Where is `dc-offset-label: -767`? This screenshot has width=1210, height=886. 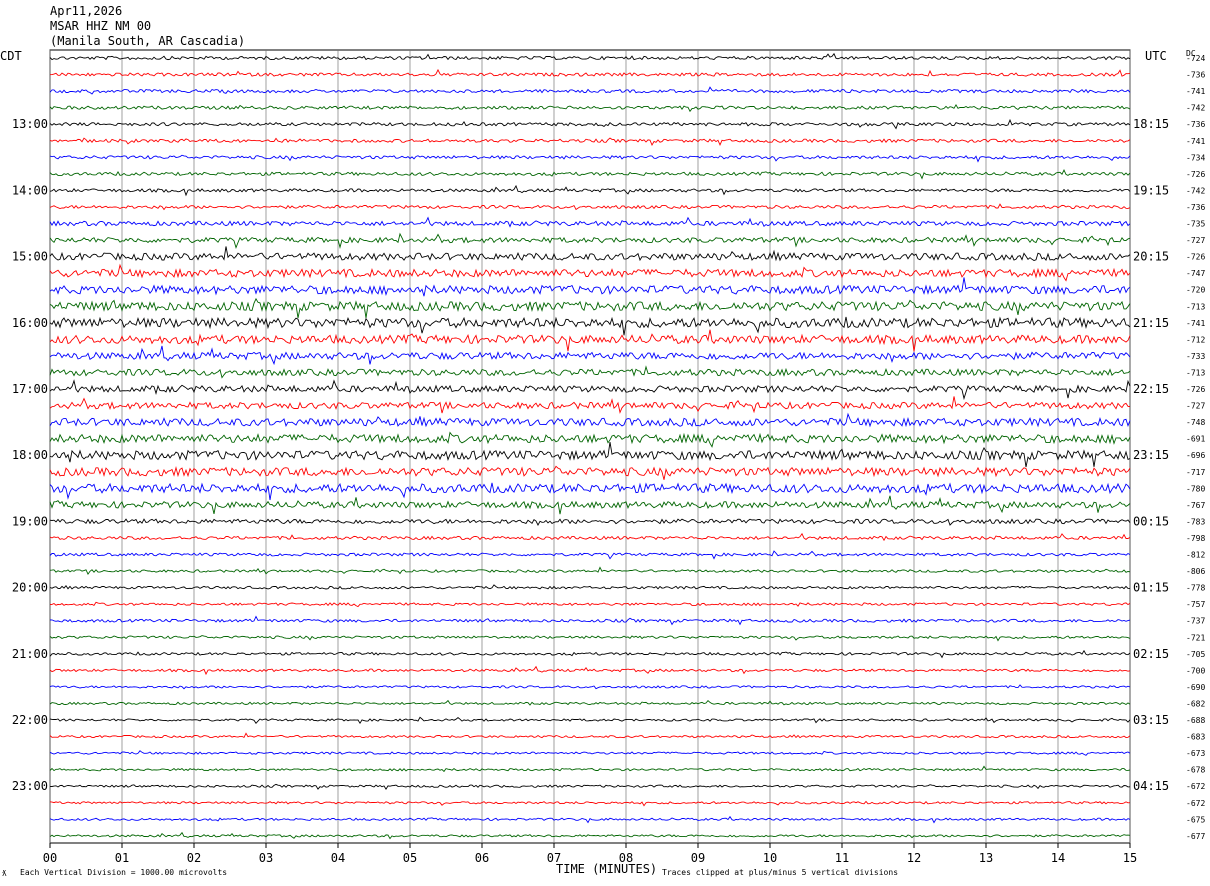
dc-offset-label: -767 is located at coordinates (1195, 505).